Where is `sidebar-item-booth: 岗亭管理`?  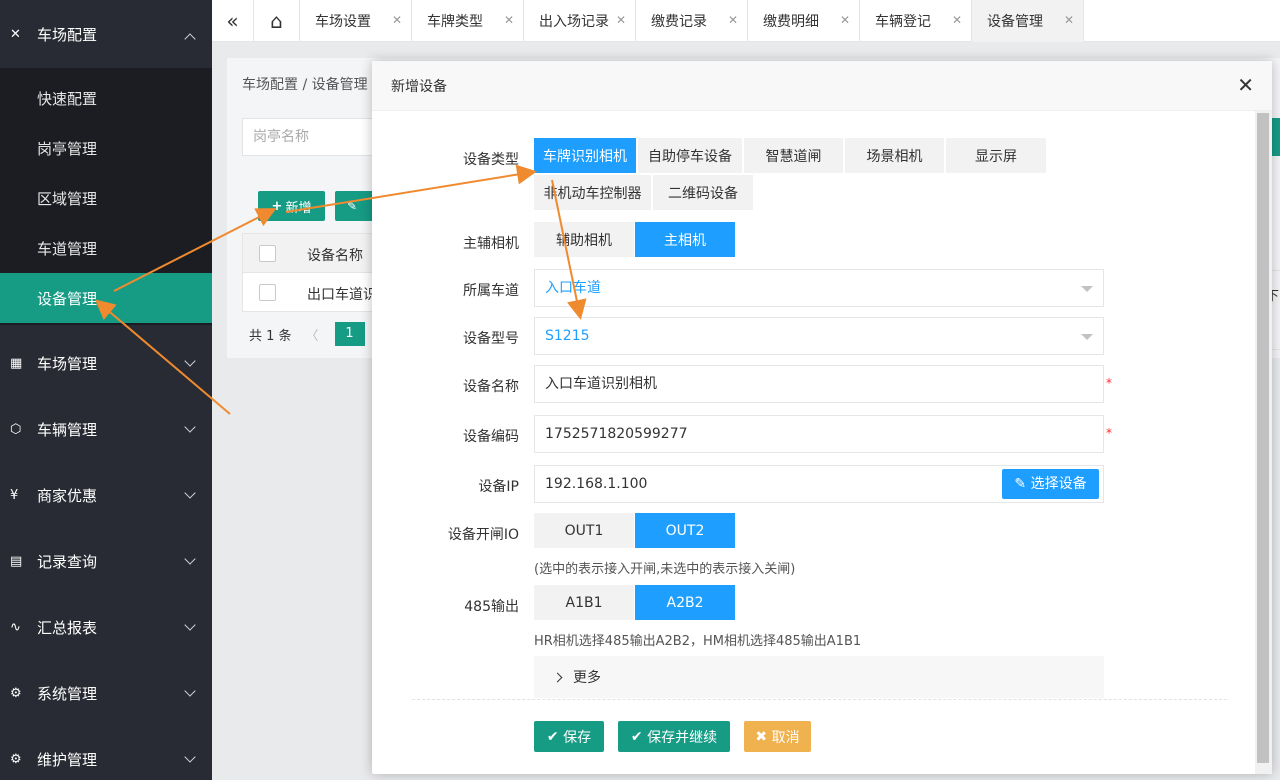 sidebar-item-booth: 岗亭管理 is located at coordinates (106, 148).